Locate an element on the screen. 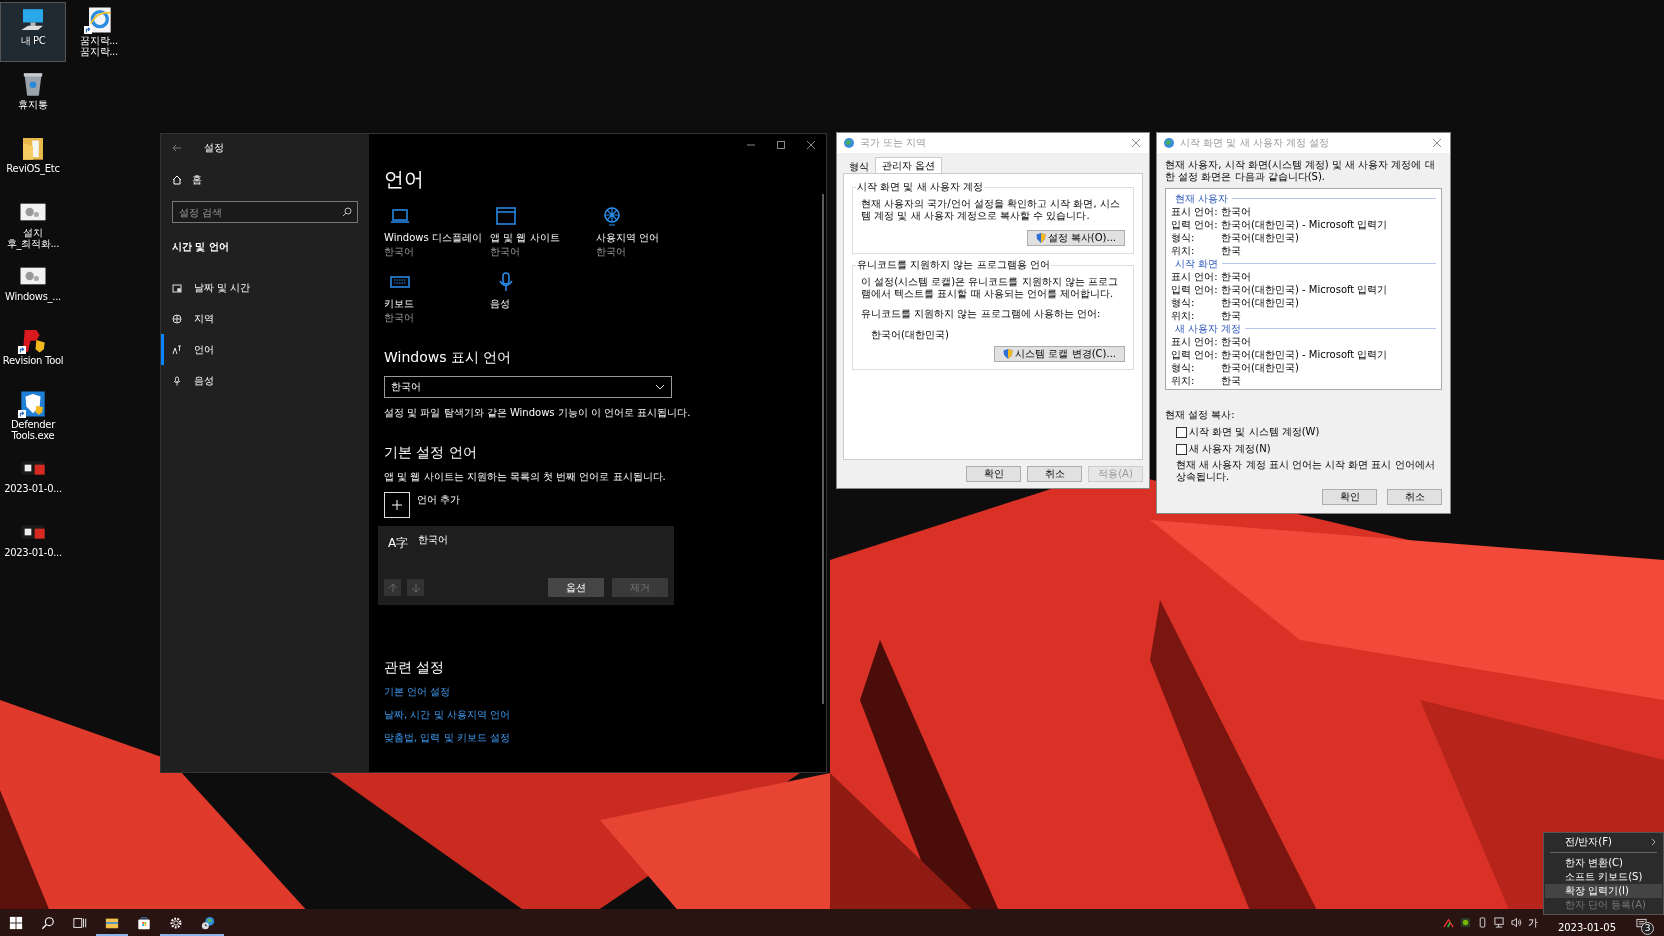 The image size is (1664, 936). arrow-down-icon is located at coordinates (415, 587).